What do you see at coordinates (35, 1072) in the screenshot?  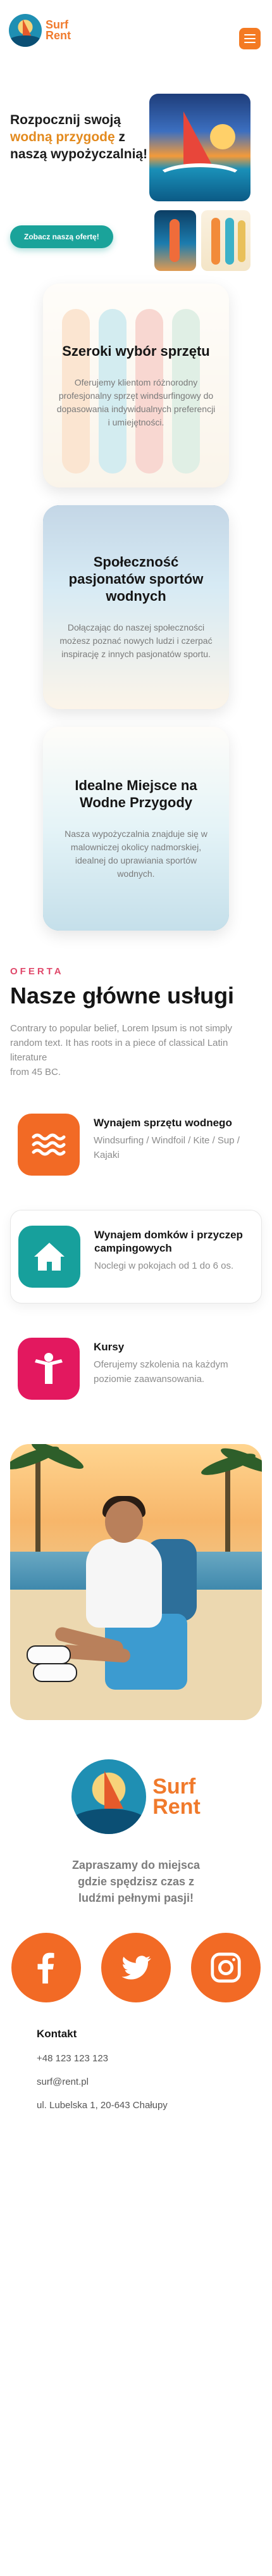 I see `services-intro-line2: from 45 BC.` at bounding box center [35, 1072].